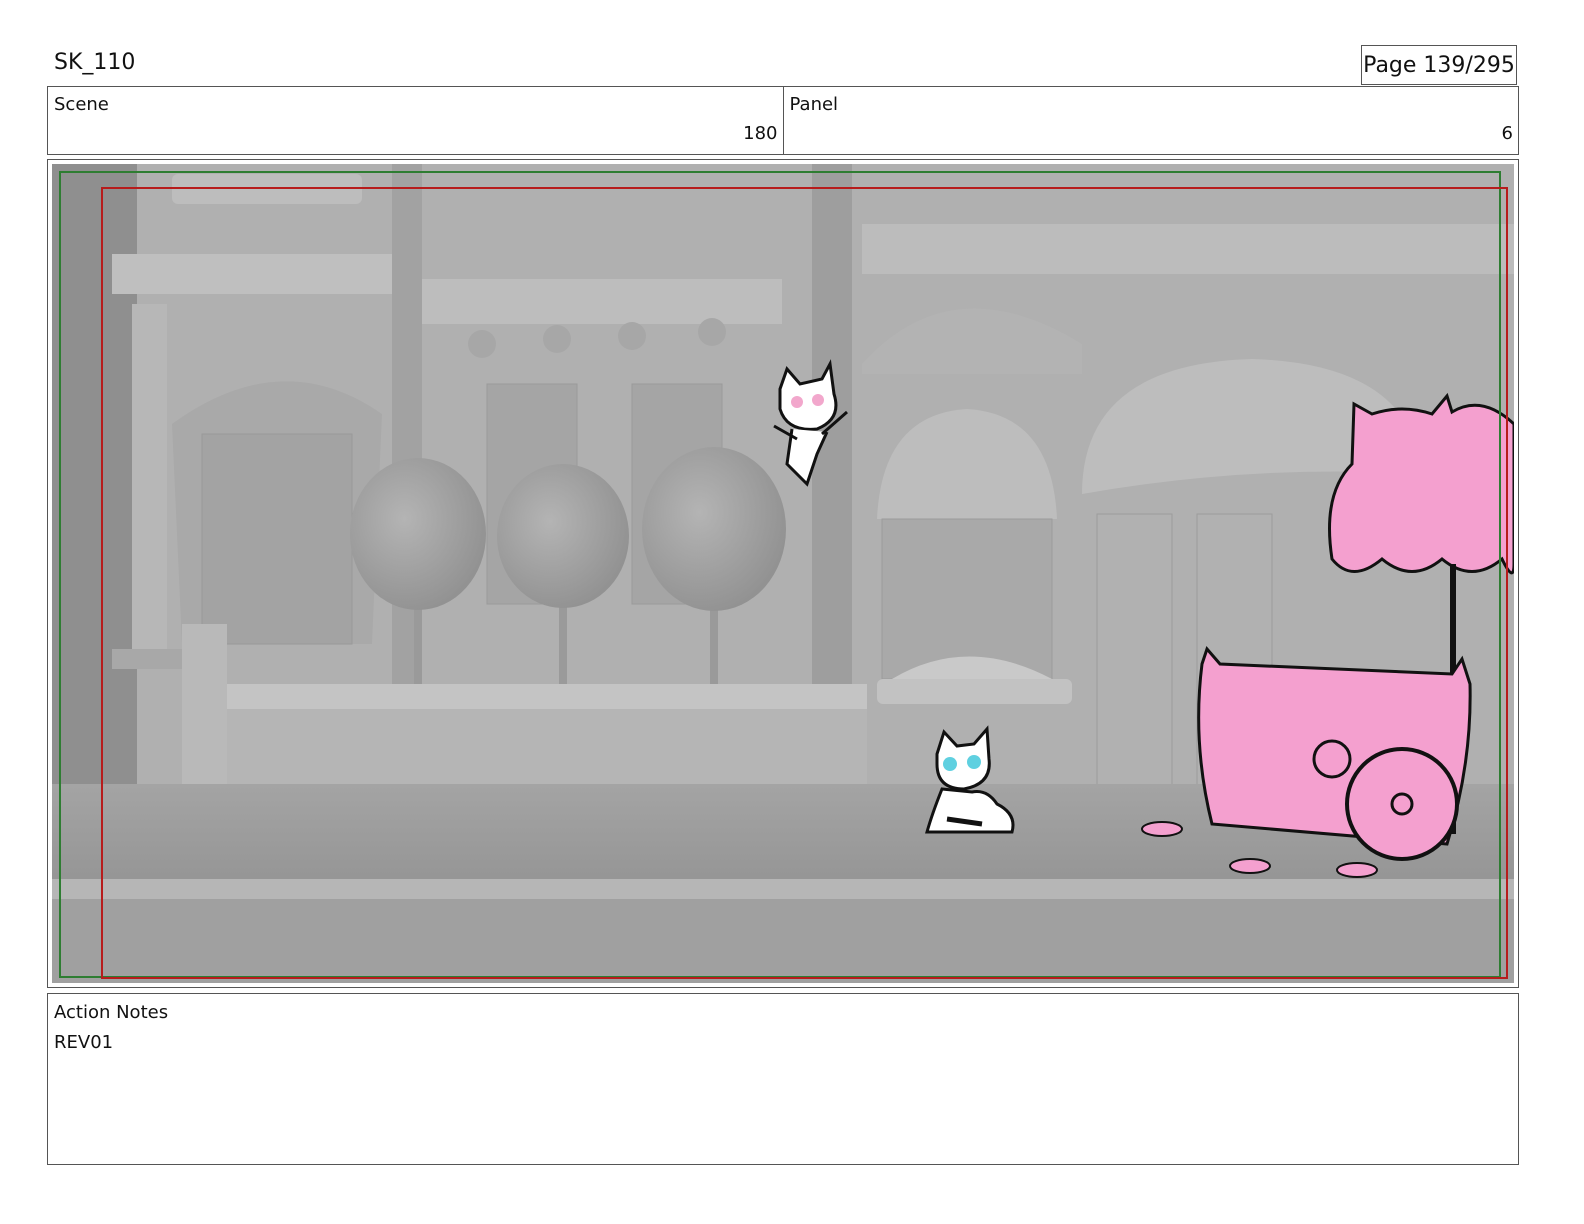 Image resolution: width=1584 pixels, height=1224 pixels. What do you see at coordinates (783, 941) in the screenshot?
I see `street` at bounding box center [783, 941].